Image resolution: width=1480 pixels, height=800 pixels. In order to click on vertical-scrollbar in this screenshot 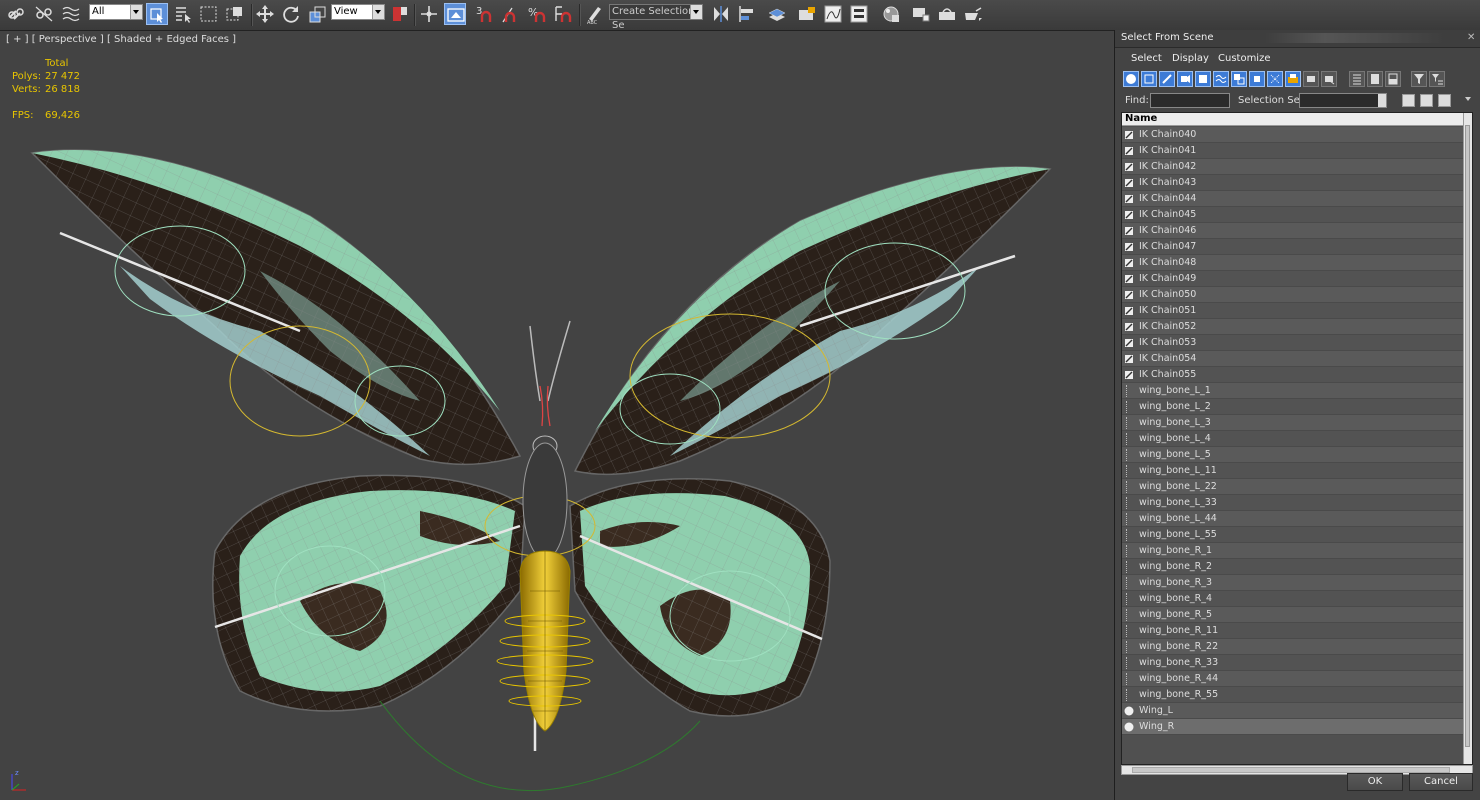, I will do `click(1467, 438)`.